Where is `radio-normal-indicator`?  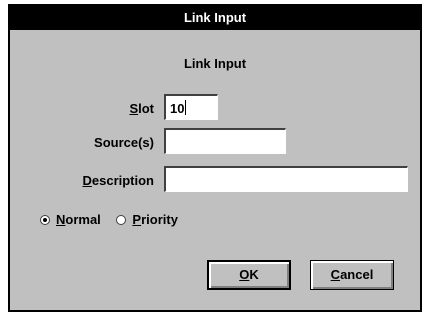
radio-normal-indicator is located at coordinates (45, 220).